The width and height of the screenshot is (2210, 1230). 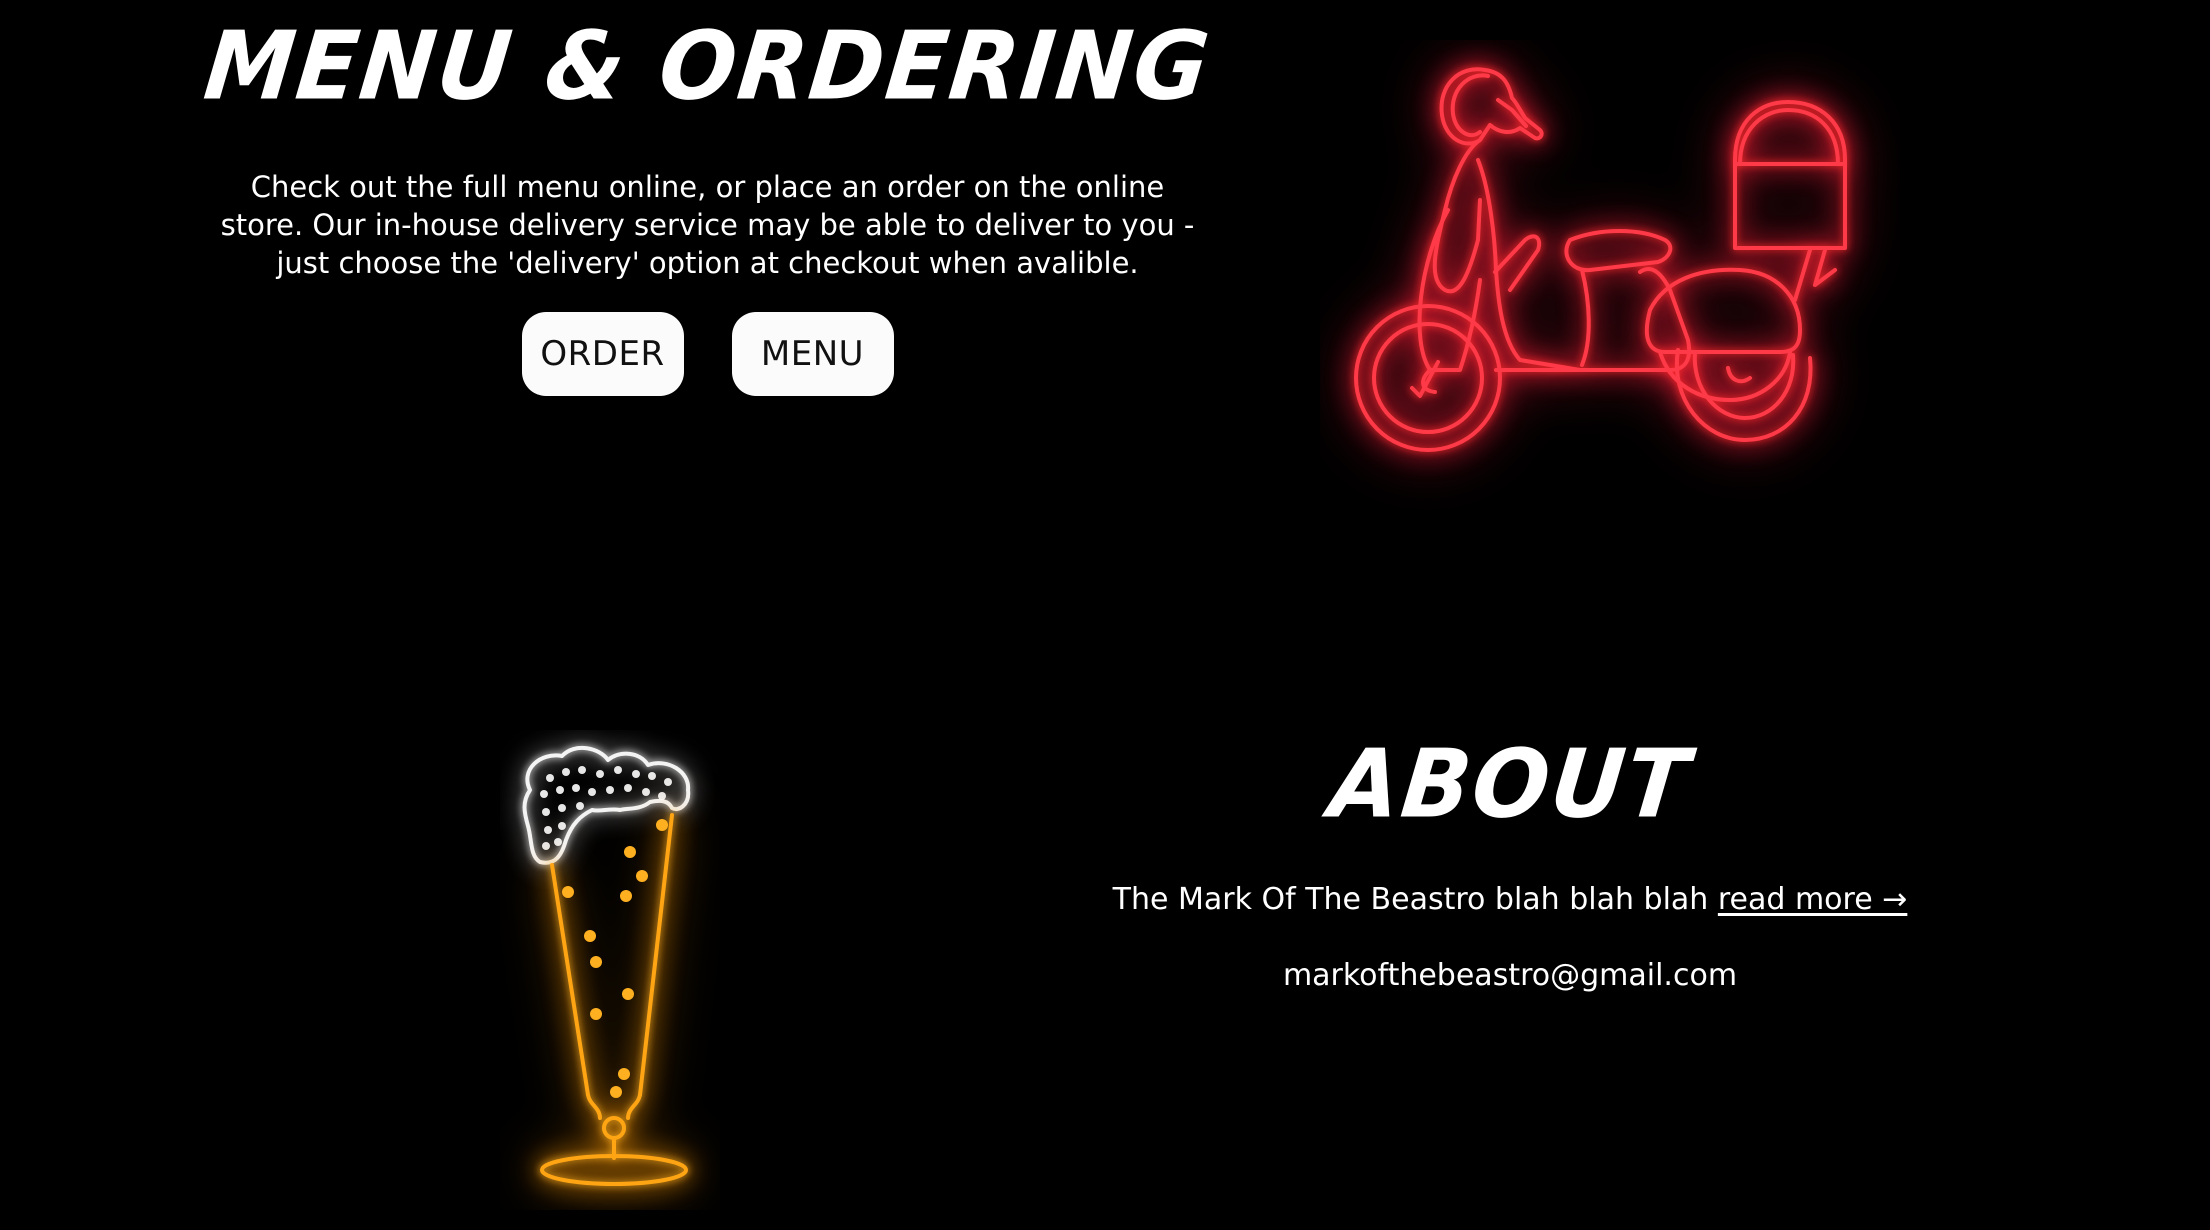 I want to click on read-more-link: read more →, so click(x=1812, y=899).